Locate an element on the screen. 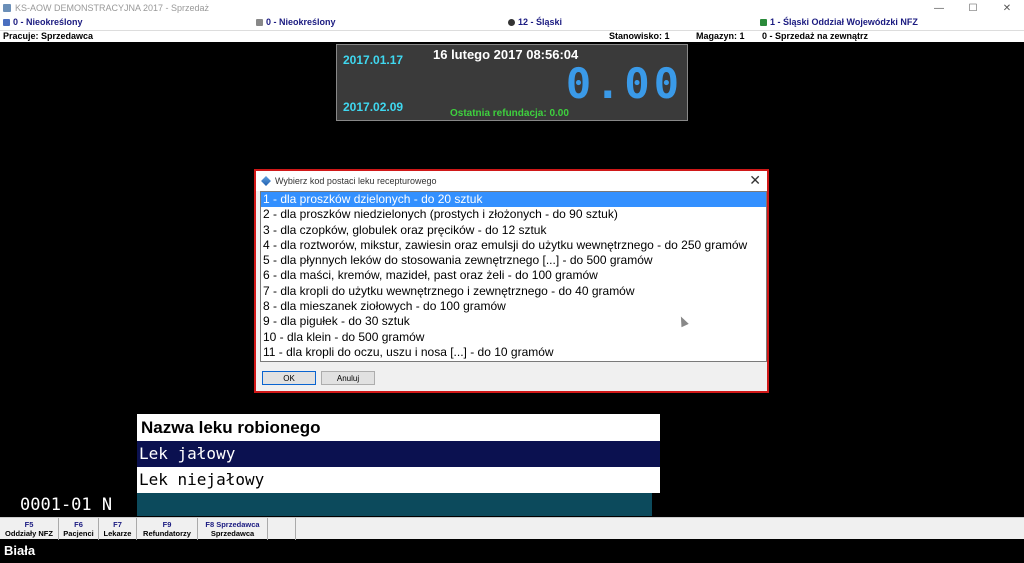 The image size is (1024, 563). fkey-key: F9 is located at coordinates (167, 524).